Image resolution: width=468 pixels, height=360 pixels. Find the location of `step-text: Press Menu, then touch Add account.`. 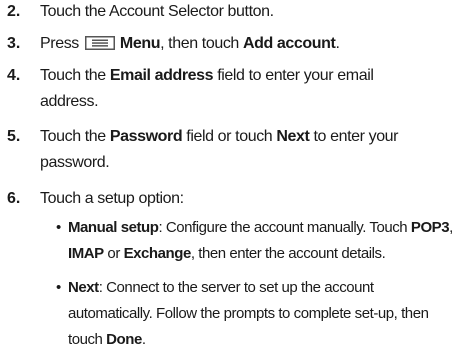

step-text: Press Menu, then touch Add account. is located at coordinates (250, 44).